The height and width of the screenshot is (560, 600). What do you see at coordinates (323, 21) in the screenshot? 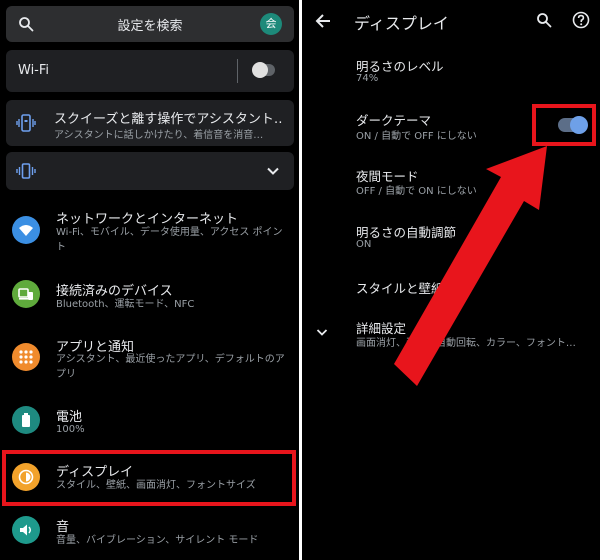
I see `back-arrow-icon` at bounding box center [323, 21].